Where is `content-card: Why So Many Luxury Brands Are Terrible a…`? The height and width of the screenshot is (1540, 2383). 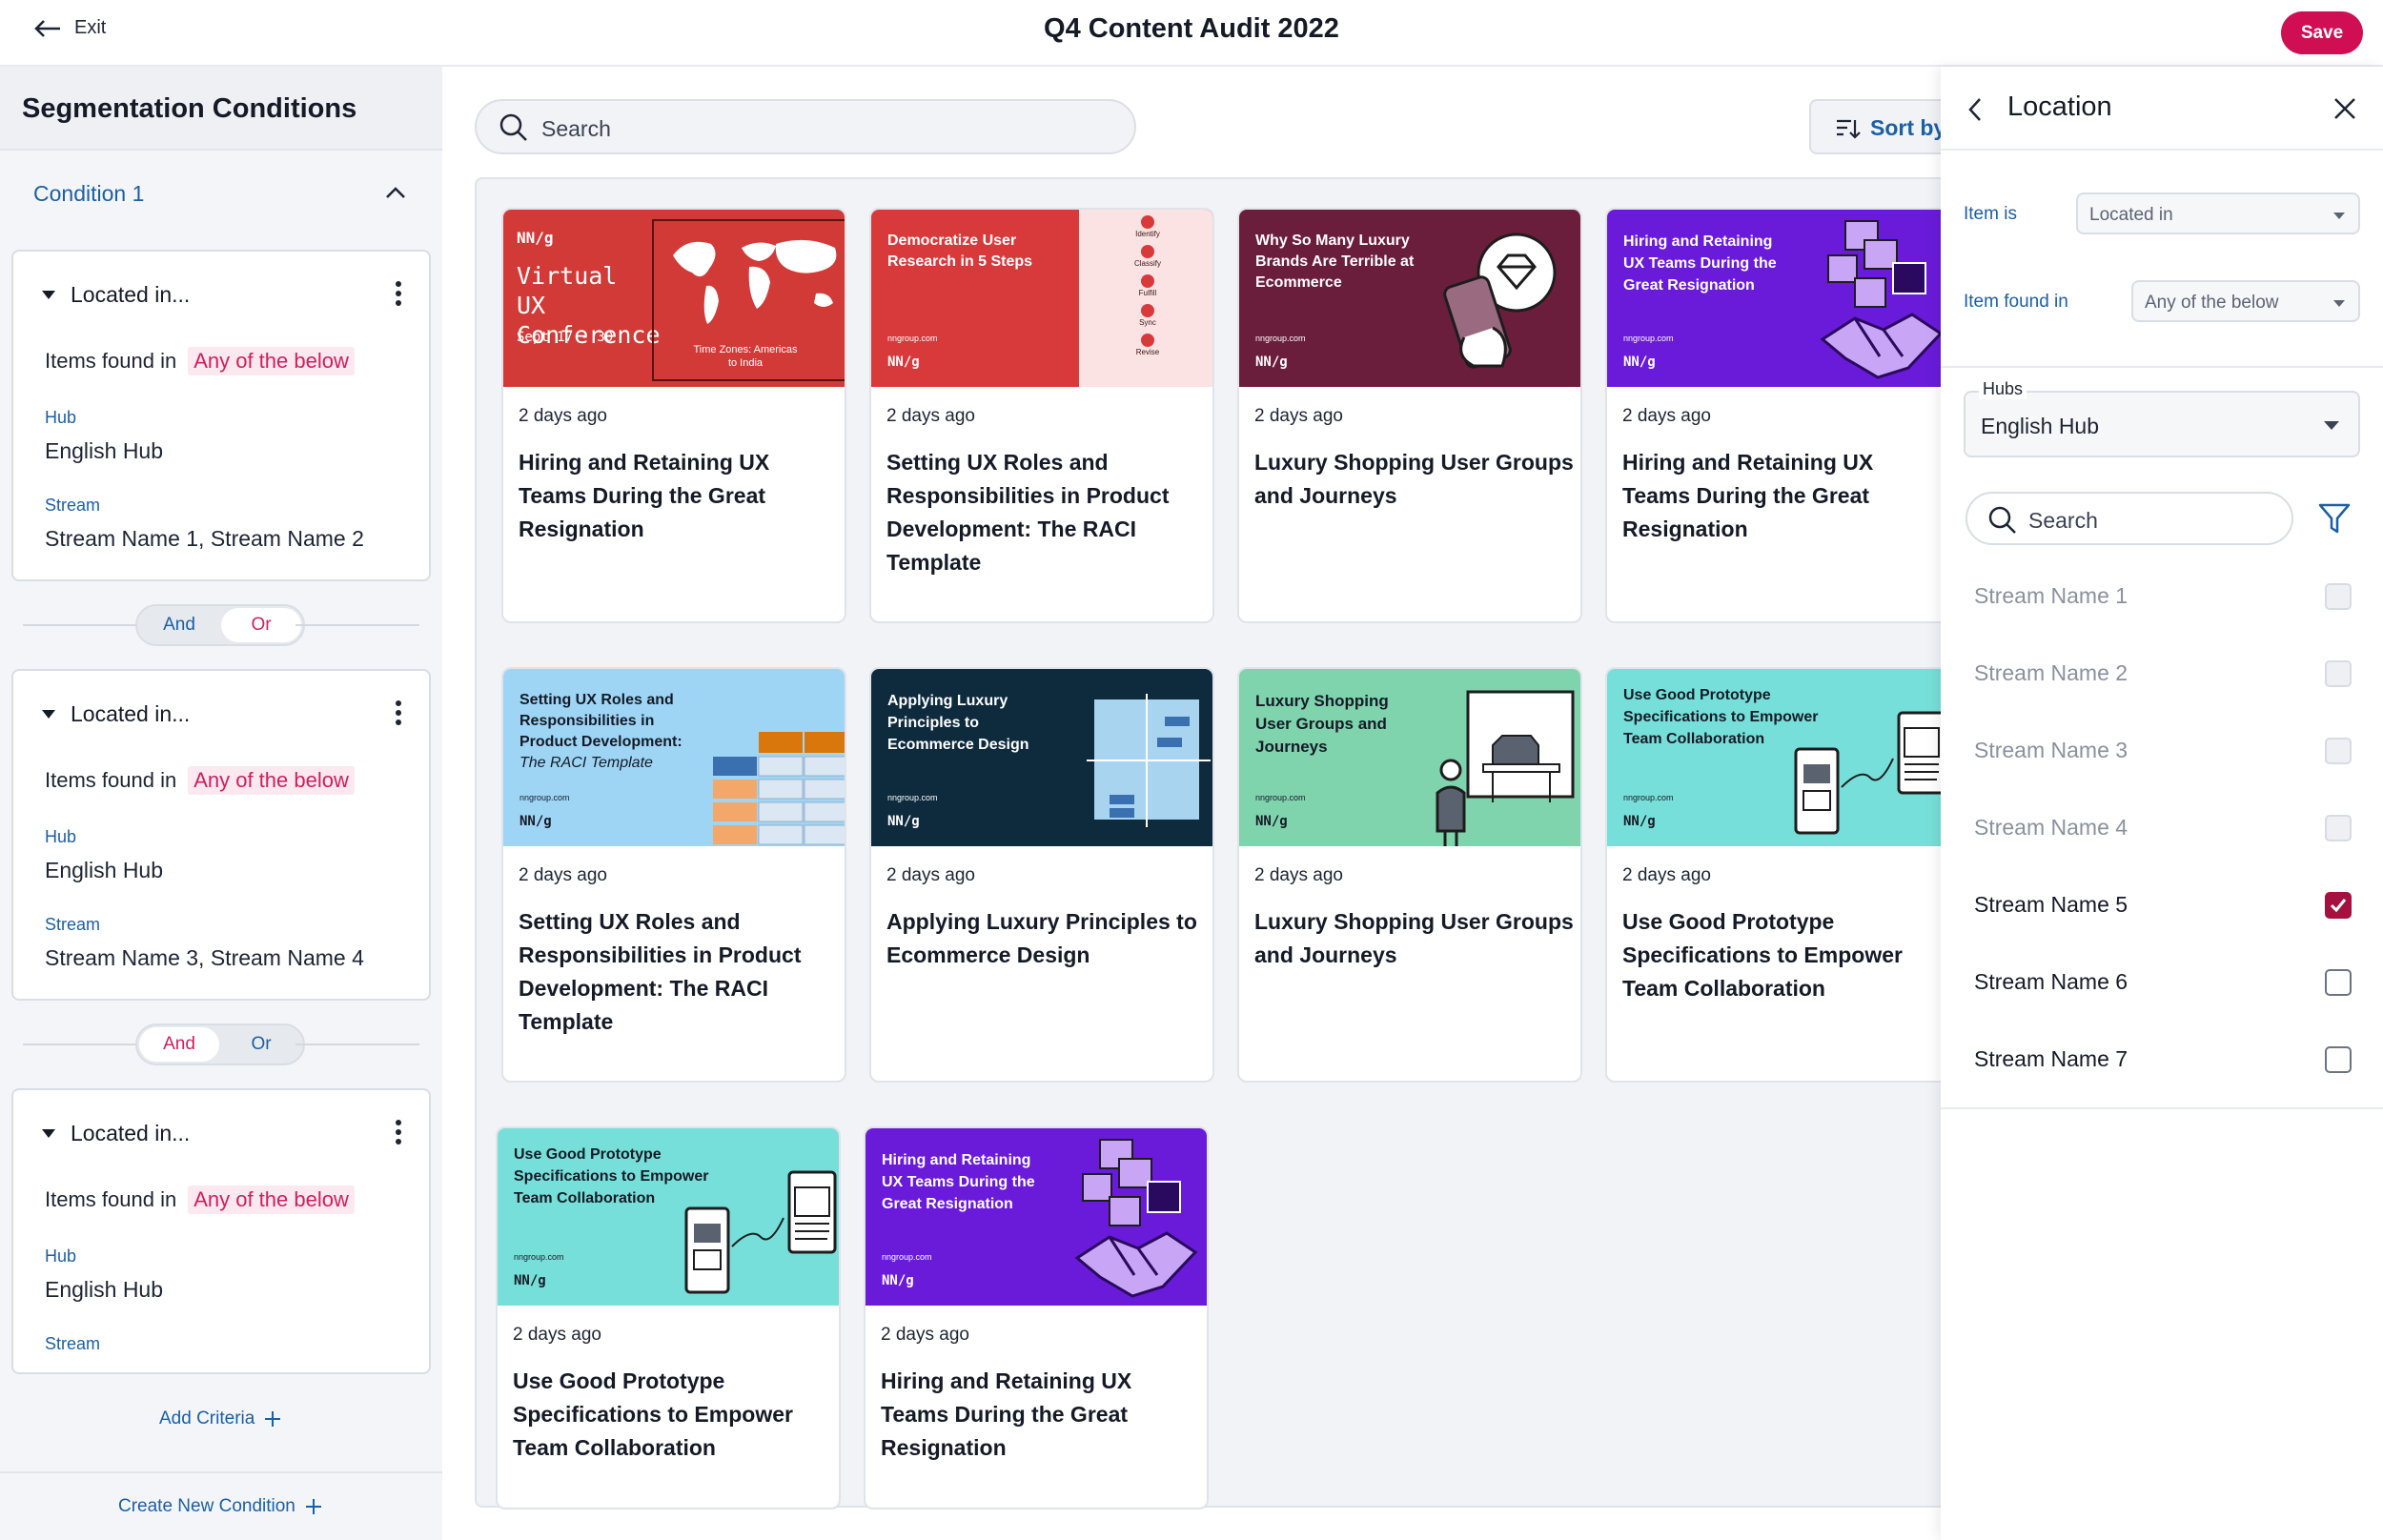
content-card: Why So Many Luxury Brands Are Terrible a… is located at coordinates (1410, 415).